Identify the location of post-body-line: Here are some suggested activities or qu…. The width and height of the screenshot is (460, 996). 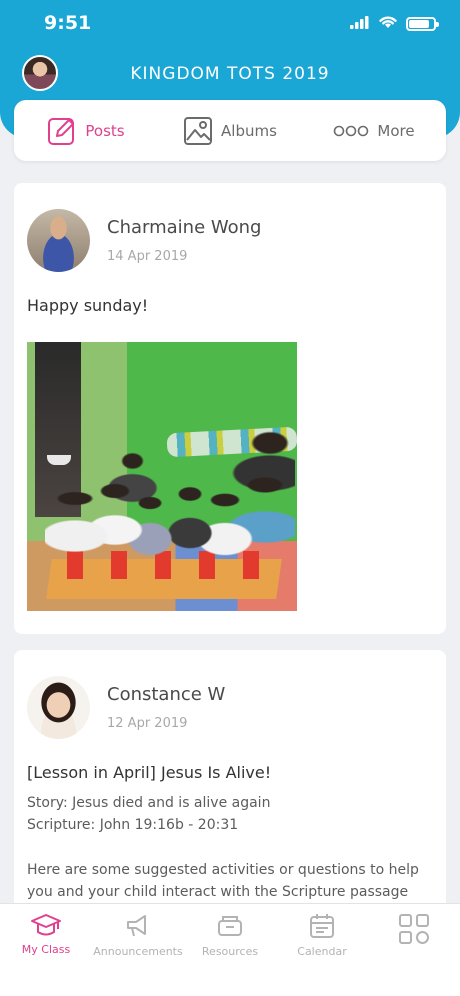
(223, 870).